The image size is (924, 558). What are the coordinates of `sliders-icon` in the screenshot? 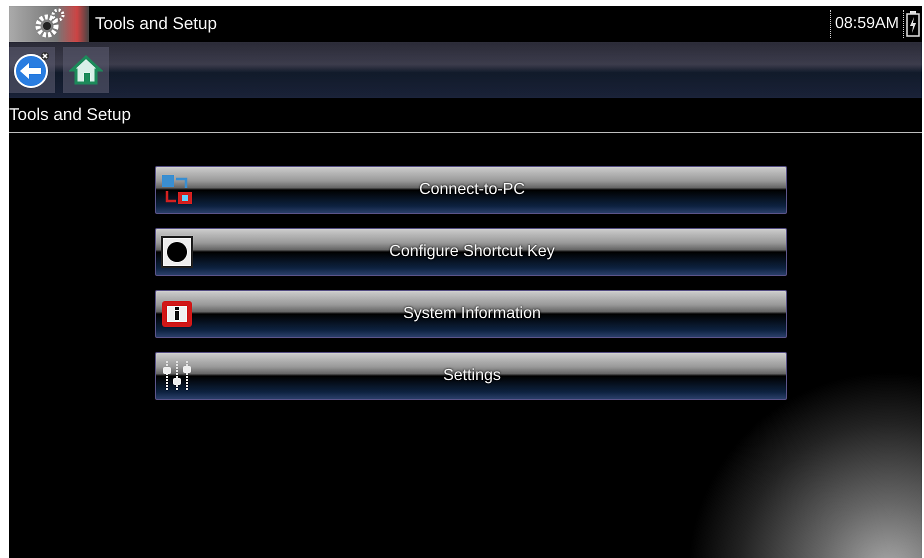 It's located at (177, 376).